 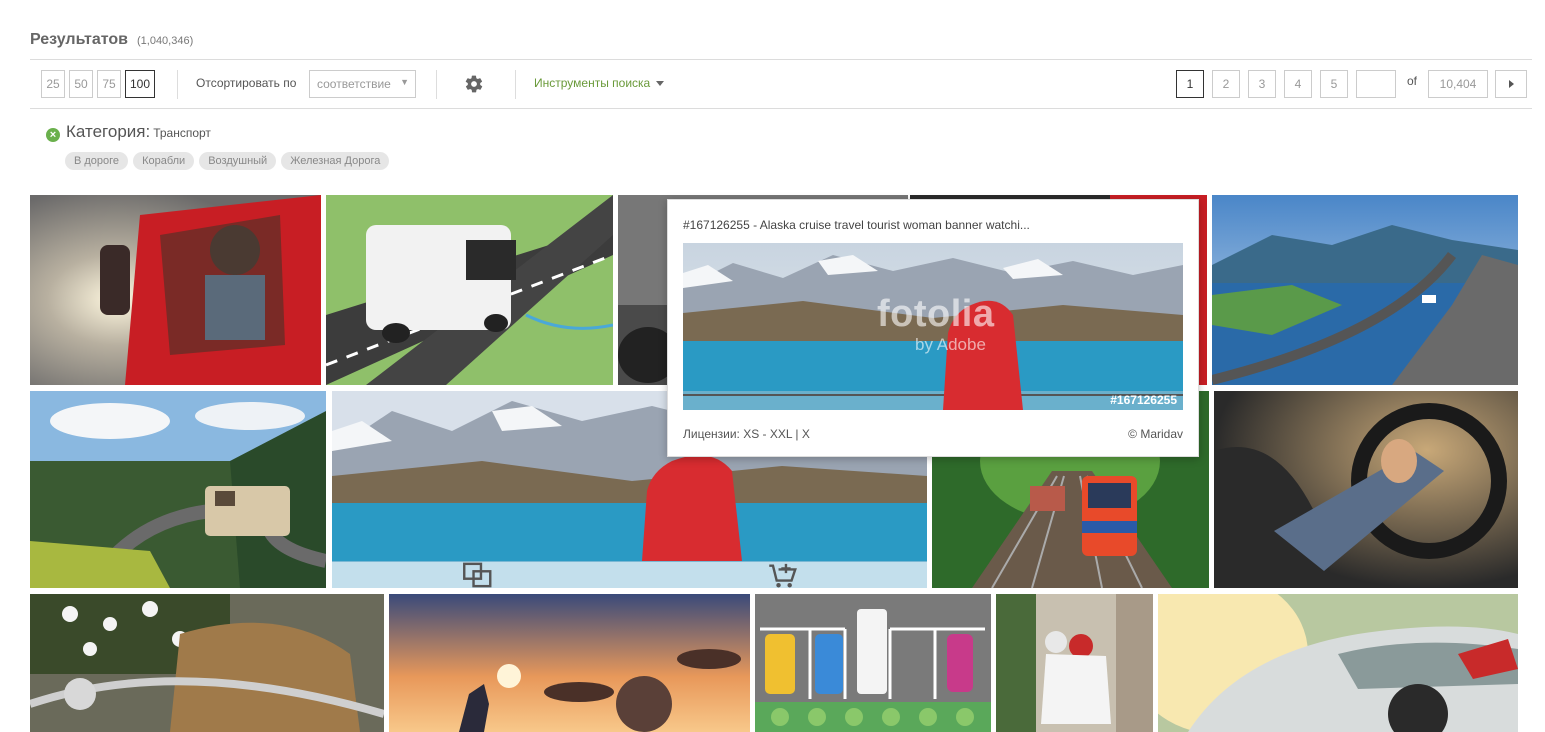 I want to click on gear-icon, so click(x=474, y=84).